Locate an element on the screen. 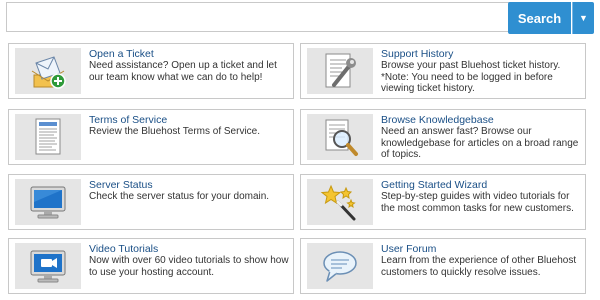 Image resolution: width=600 pixels, height=300 pixels. card-title: Terms of Service is located at coordinates (128, 120).